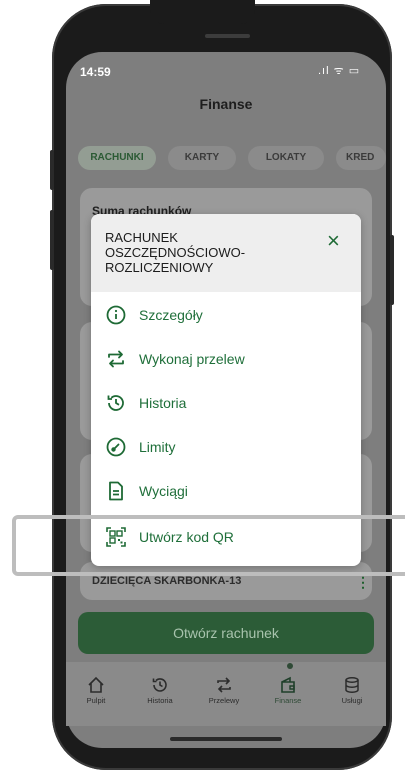 Image resolution: width=405 pixels, height=779 pixels. I want to click on account-name: DZIECIĘCA SKARBONKA-13, so click(167, 581).